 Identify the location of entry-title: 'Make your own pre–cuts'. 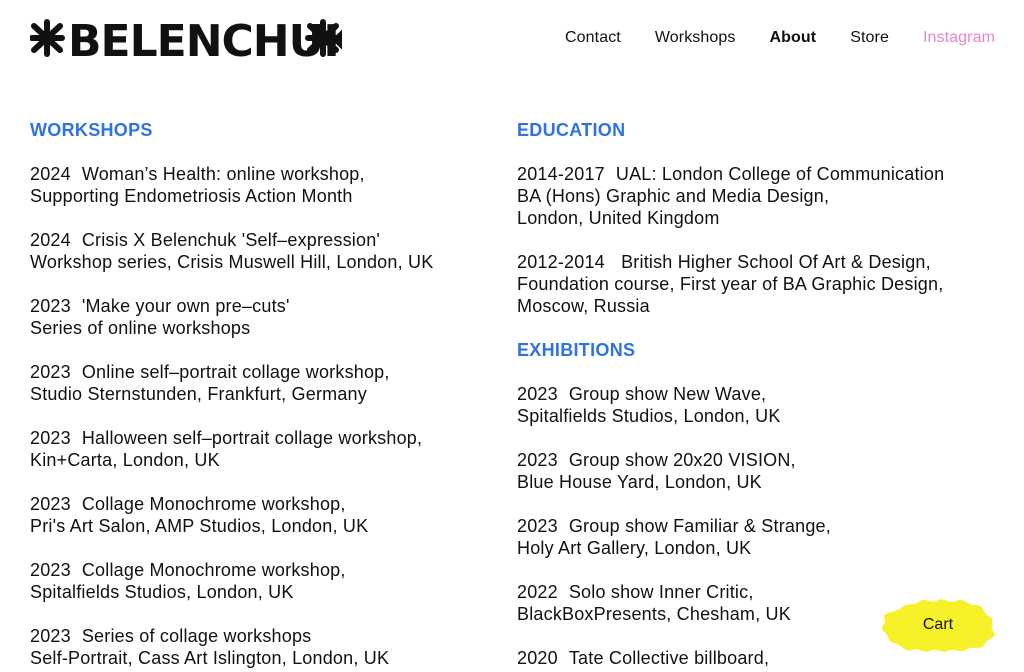
(185, 306).